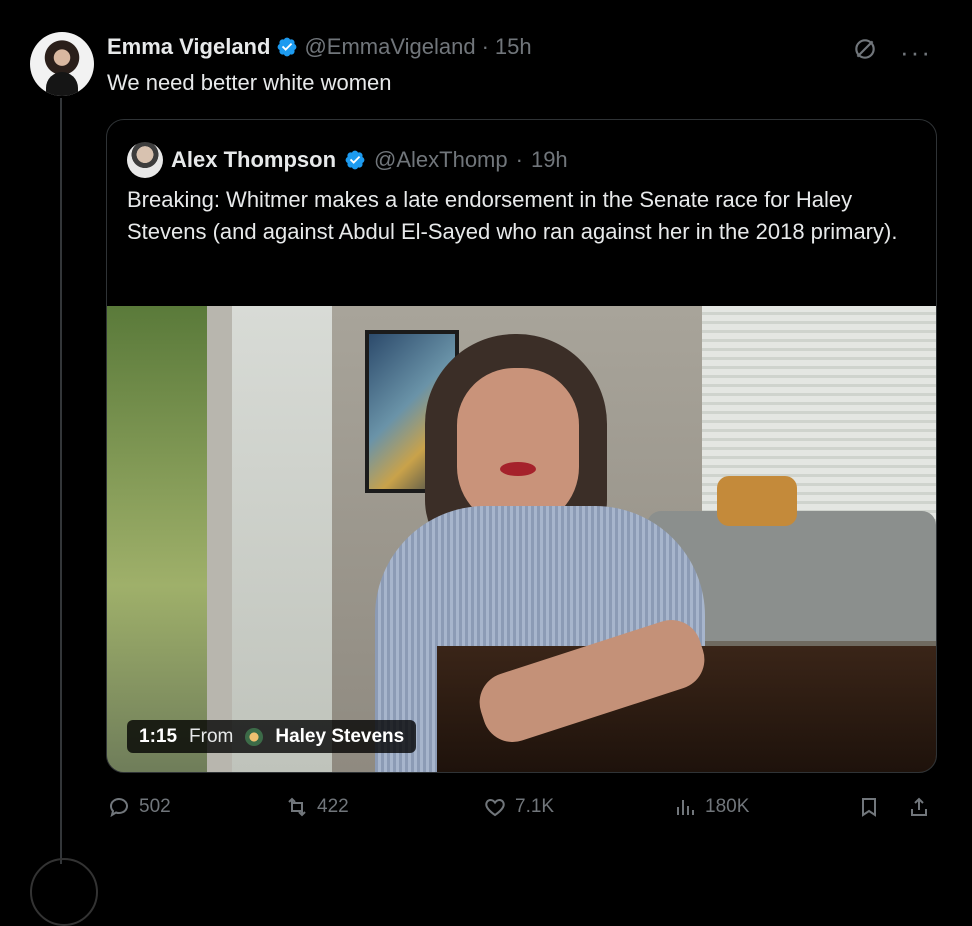 This screenshot has width=972, height=926. What do you see at coordinates (211, 736) in the screenshot?
I see `video-from-label: From` at bounding box center [211, 736].